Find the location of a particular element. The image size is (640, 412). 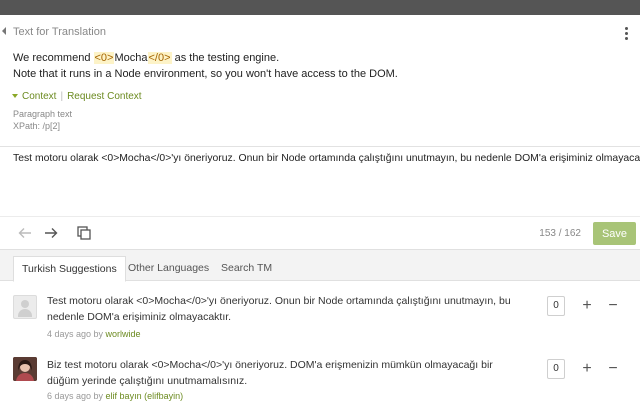

tab-search-tm: Search TM is located at coordinates (246, 269).